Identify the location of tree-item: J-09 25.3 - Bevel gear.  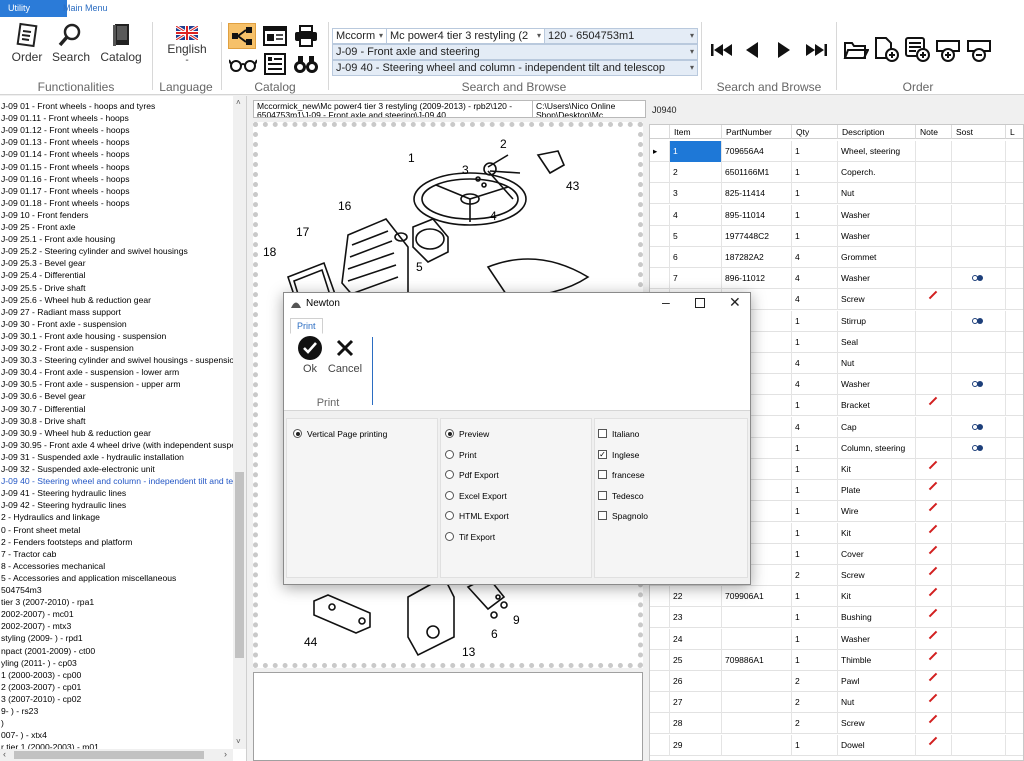
(43, 263).